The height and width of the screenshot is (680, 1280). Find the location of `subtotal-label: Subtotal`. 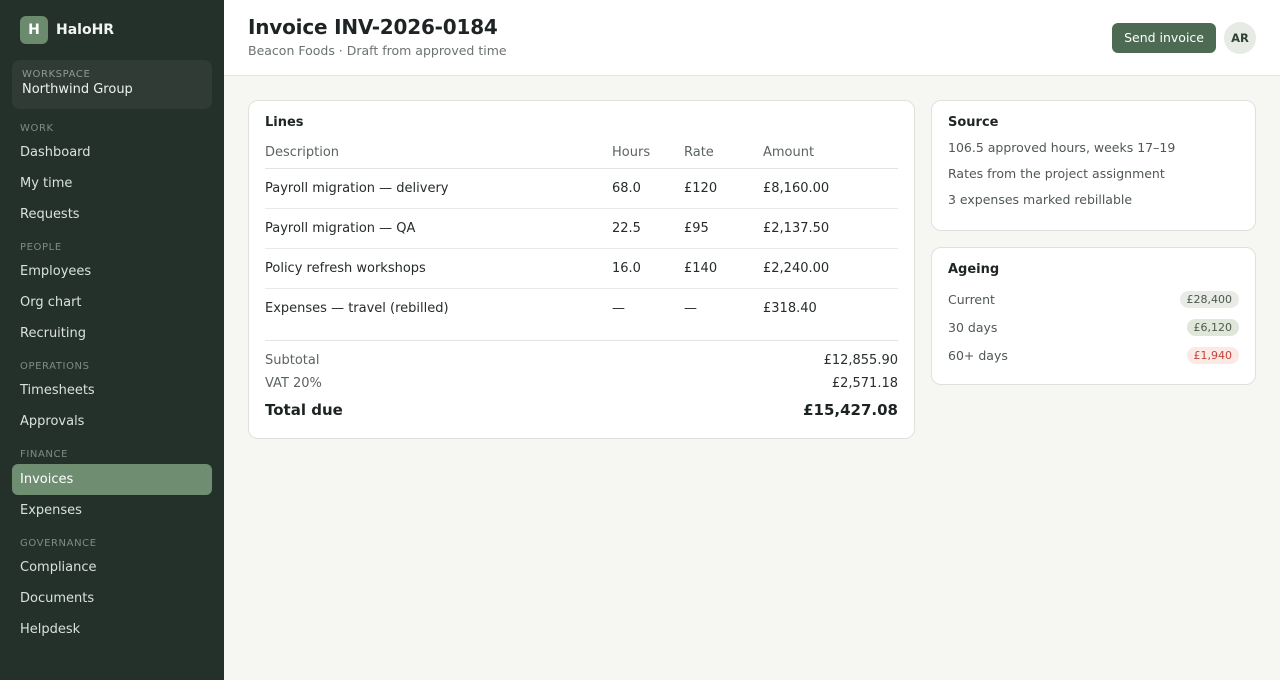

subtotal-label: Subtotal is located at coordinates (292, 360).